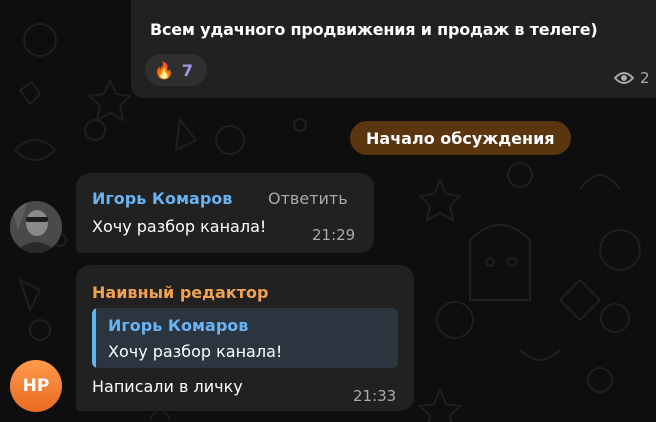 The image size is (656, 422). What do you see at coordinates (245, 338) in the screenshot?
I see `quoted-message: Игорь Комаров Хочу разбор канала!` at bounding box center [245, 338].